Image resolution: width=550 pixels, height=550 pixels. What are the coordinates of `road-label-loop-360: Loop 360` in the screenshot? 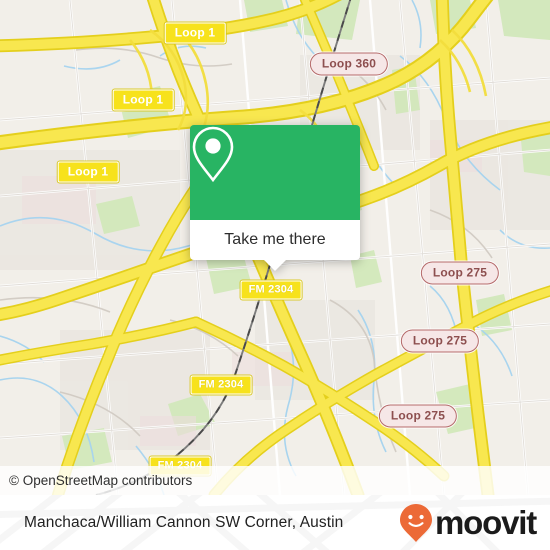 It's located at (349, 64).